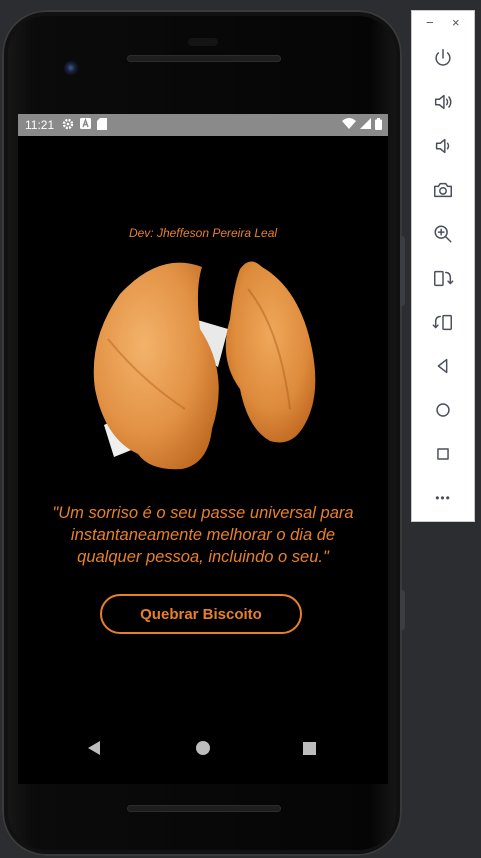 The image size is (481, 858). What do you see at coordinates (402, 271) in the screenshot?
I see `volume-rocker` at bounding box center [402, 271].